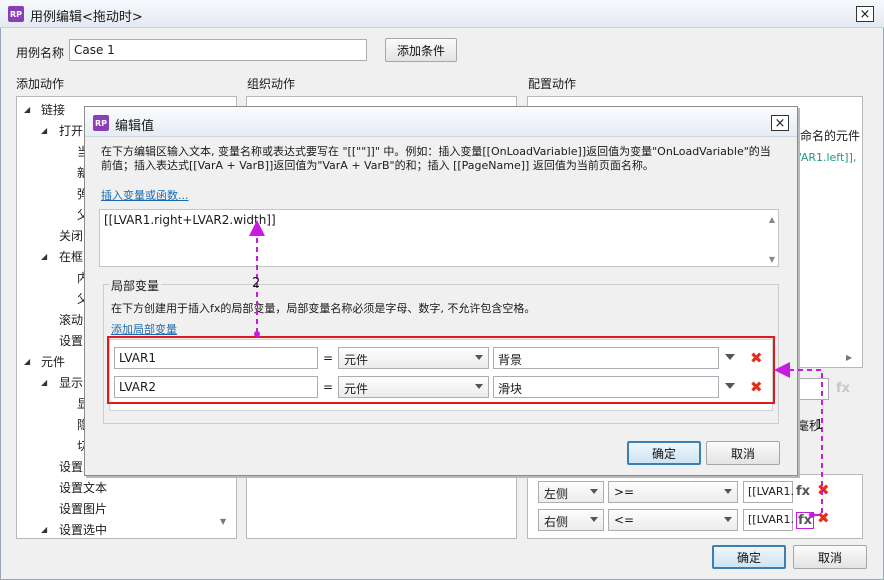 Image resolution: width=884 pixels, height=580 pixels. Describe the element at coordinates (819, 425) in the screenshot. I see `annotation-label-1: 1` at that location.